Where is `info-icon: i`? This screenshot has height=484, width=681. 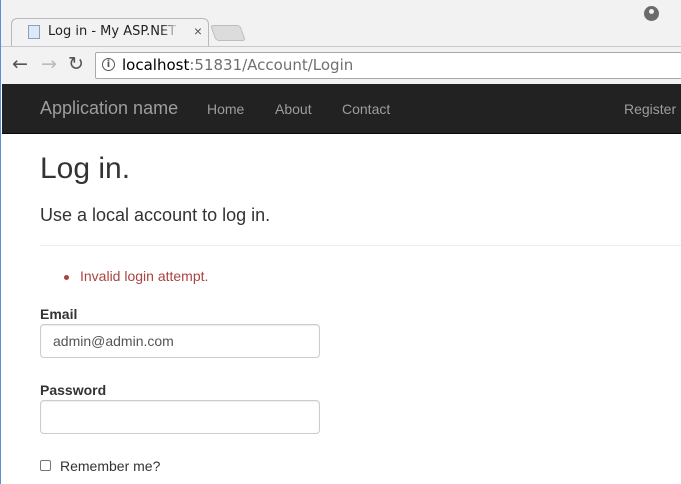 info-icon: i is located at coordinates (108, 64).